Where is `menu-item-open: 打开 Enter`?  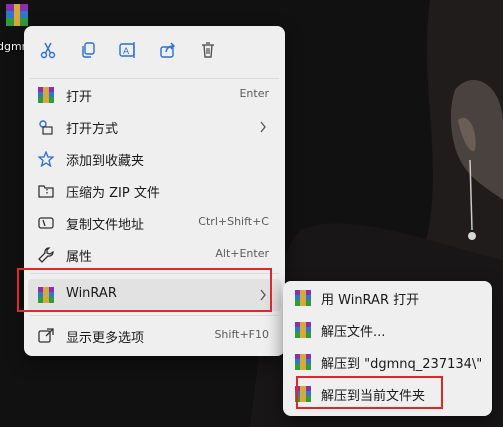 menu-item-open: 打开 Enter is located at coordinates (154, 95).